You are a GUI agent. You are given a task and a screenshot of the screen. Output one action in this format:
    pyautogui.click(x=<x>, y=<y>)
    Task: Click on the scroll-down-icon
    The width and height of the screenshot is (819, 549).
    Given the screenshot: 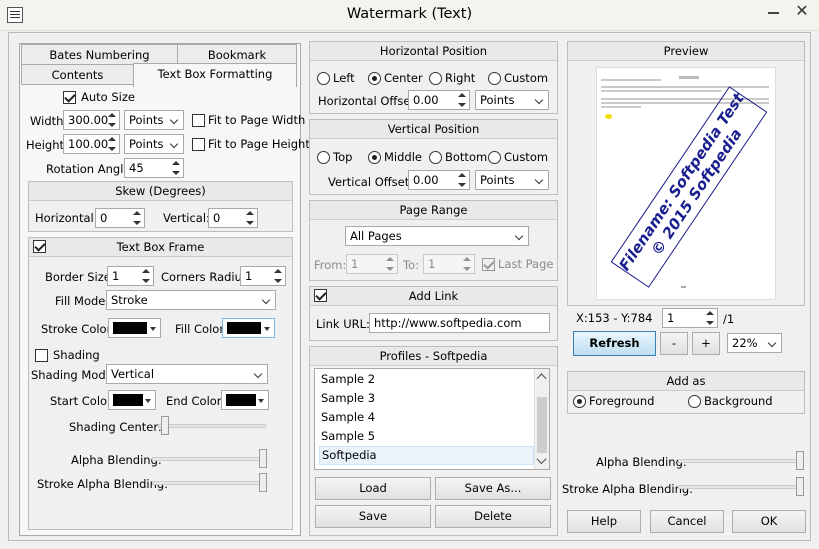 What is the action you would take?
    pyautogui.click(x=541, y=459)
    